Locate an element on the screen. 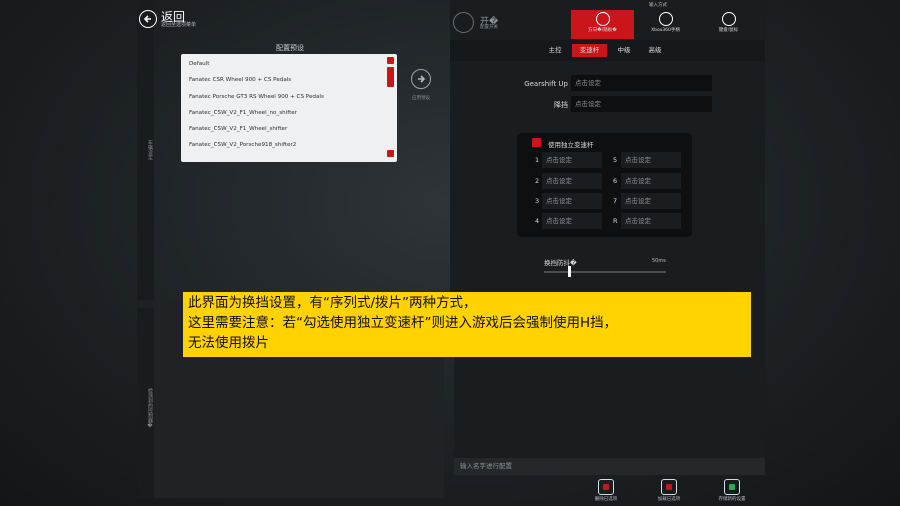 The height and width of the screenshot is (506, 900). load-icon is located at coordinates (669, 487).